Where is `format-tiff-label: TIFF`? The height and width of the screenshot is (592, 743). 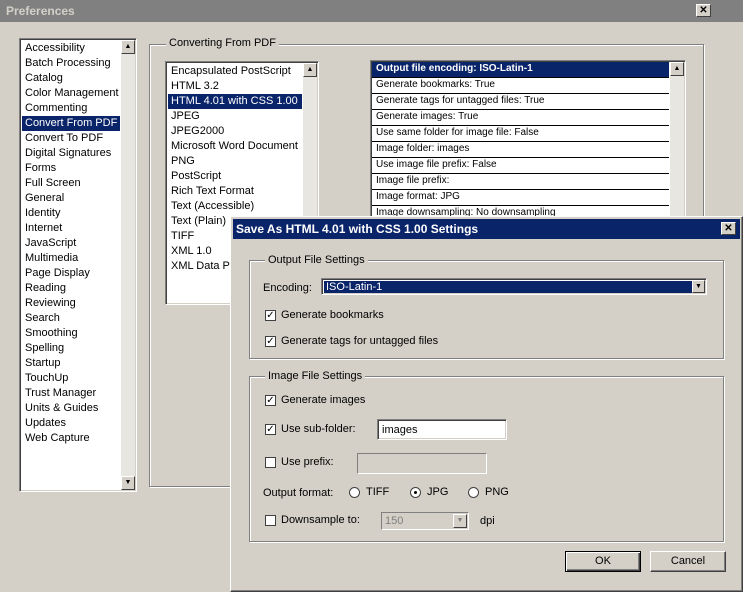
format-tiff-label: TIFF is located at coordinates (377, 492).